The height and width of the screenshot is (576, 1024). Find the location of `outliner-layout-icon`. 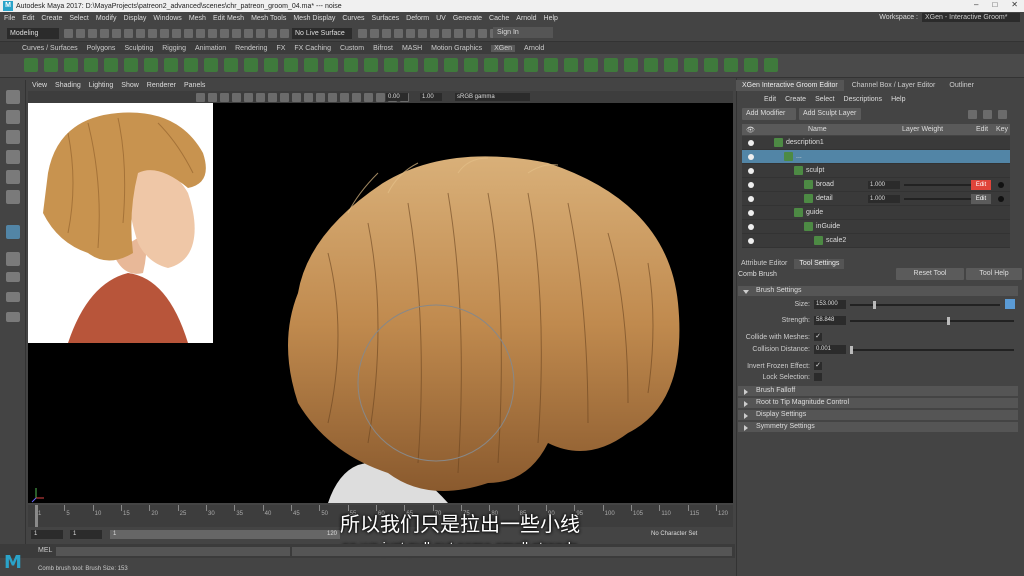

outliner-layout-icon is located at coordinates (13, 317).